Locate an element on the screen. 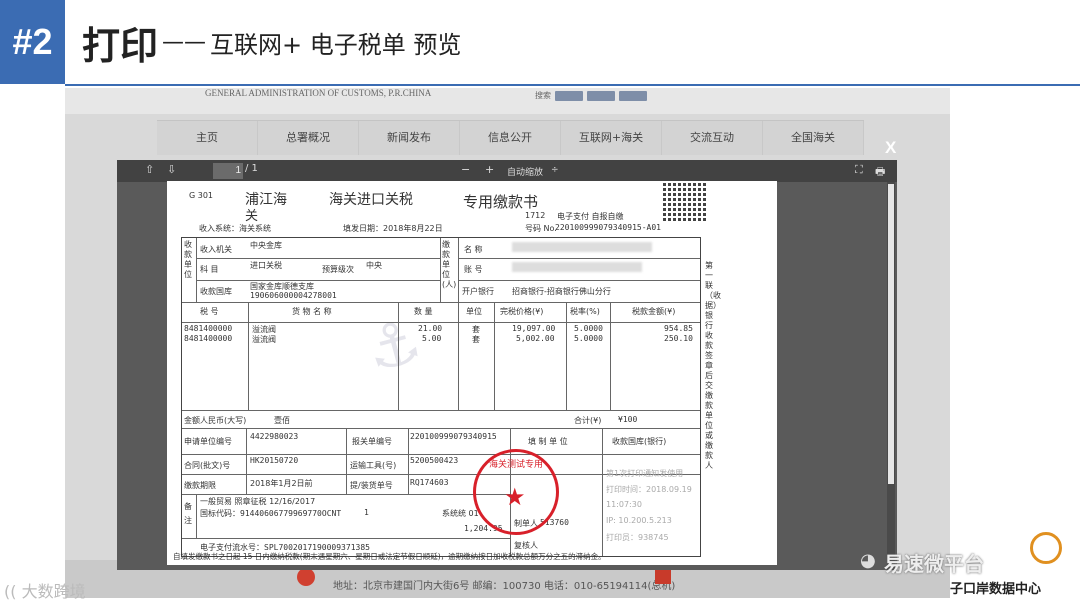 This screenshot has width=1080, height=608. applicant-code-label: 申请单位编号 is located at coordinates (208, 441).